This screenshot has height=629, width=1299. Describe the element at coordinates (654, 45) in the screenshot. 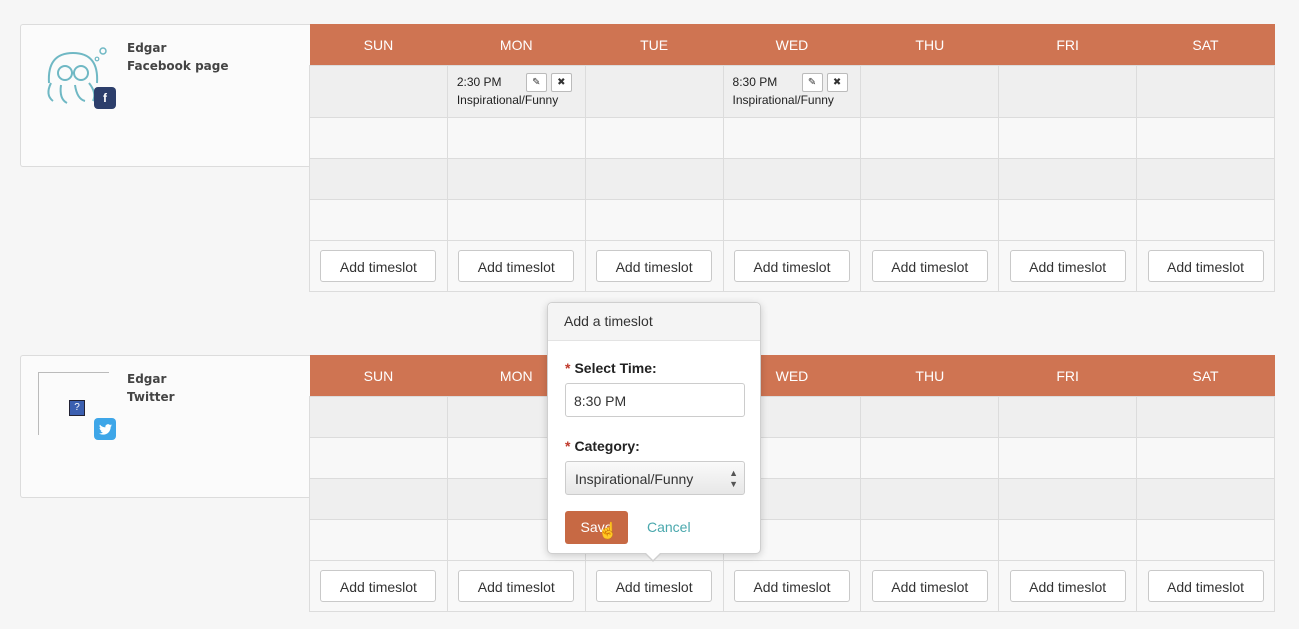

I see `day-header: TUE` at that location.